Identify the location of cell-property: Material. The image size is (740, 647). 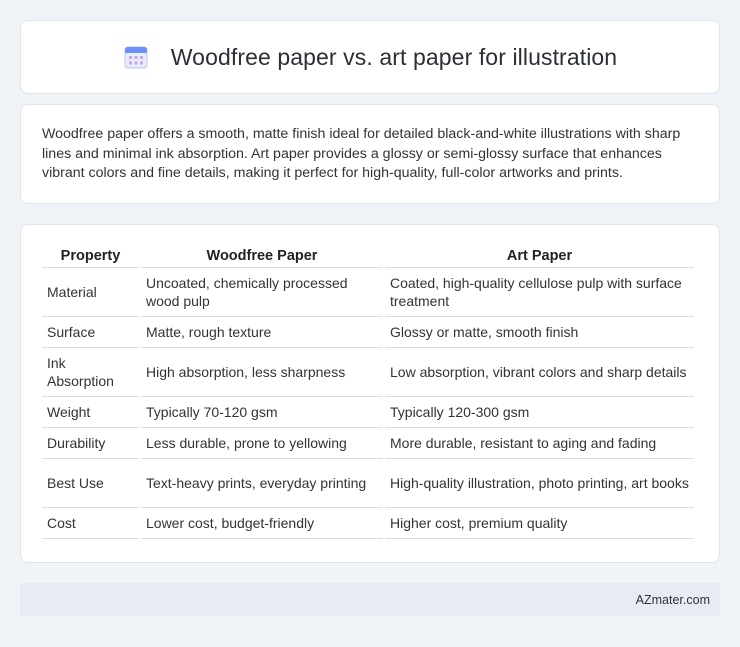
(90, 292).